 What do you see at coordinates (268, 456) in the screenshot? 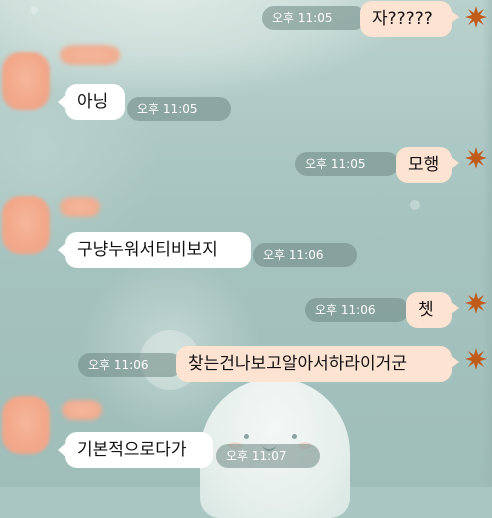
I see `message-time: 오후 11:07` at bounding box center [268, 456].